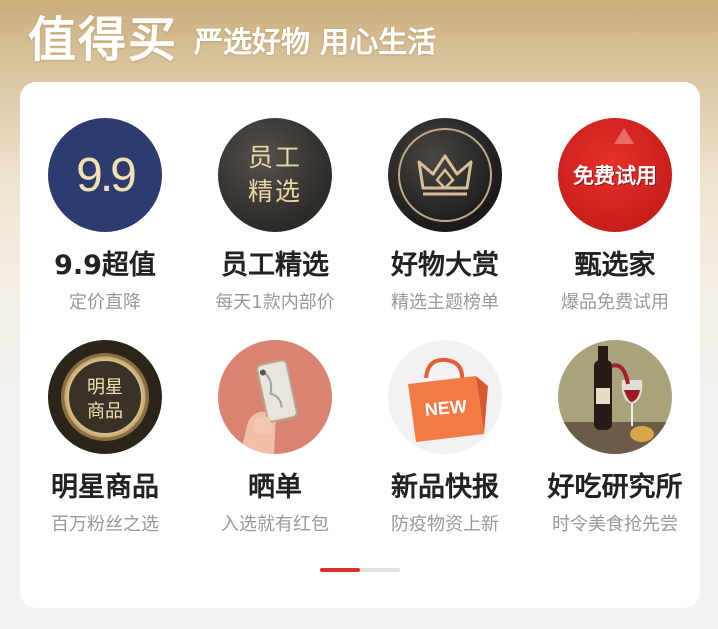  I want to click on tile-subtitle: 定价直降, so click(105, 302).